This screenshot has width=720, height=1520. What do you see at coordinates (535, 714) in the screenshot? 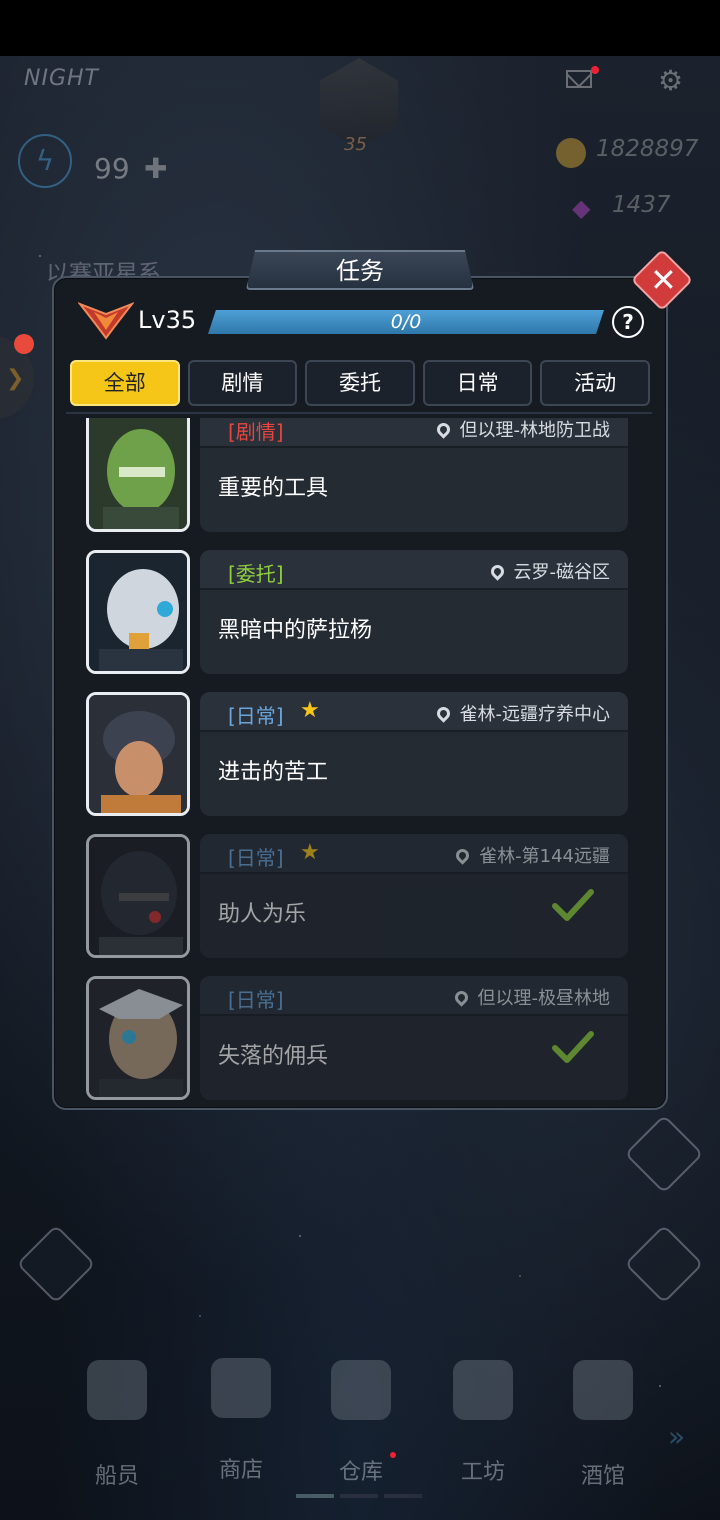
I see `quest-location-text: 雀林-远疆疗养中心` at bounding box center [535, 714].